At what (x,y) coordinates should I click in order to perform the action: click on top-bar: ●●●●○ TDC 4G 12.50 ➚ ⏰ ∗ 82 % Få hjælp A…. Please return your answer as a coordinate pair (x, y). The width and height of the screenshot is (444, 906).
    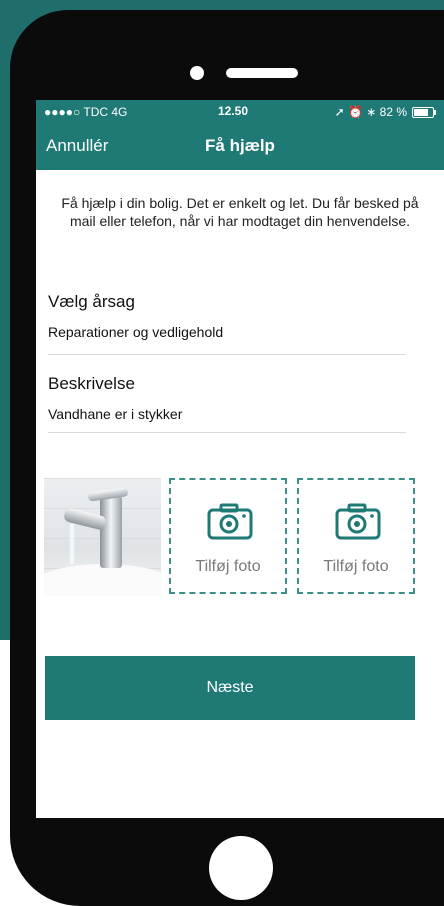
    Looking at the image, I should click on (240, 135).